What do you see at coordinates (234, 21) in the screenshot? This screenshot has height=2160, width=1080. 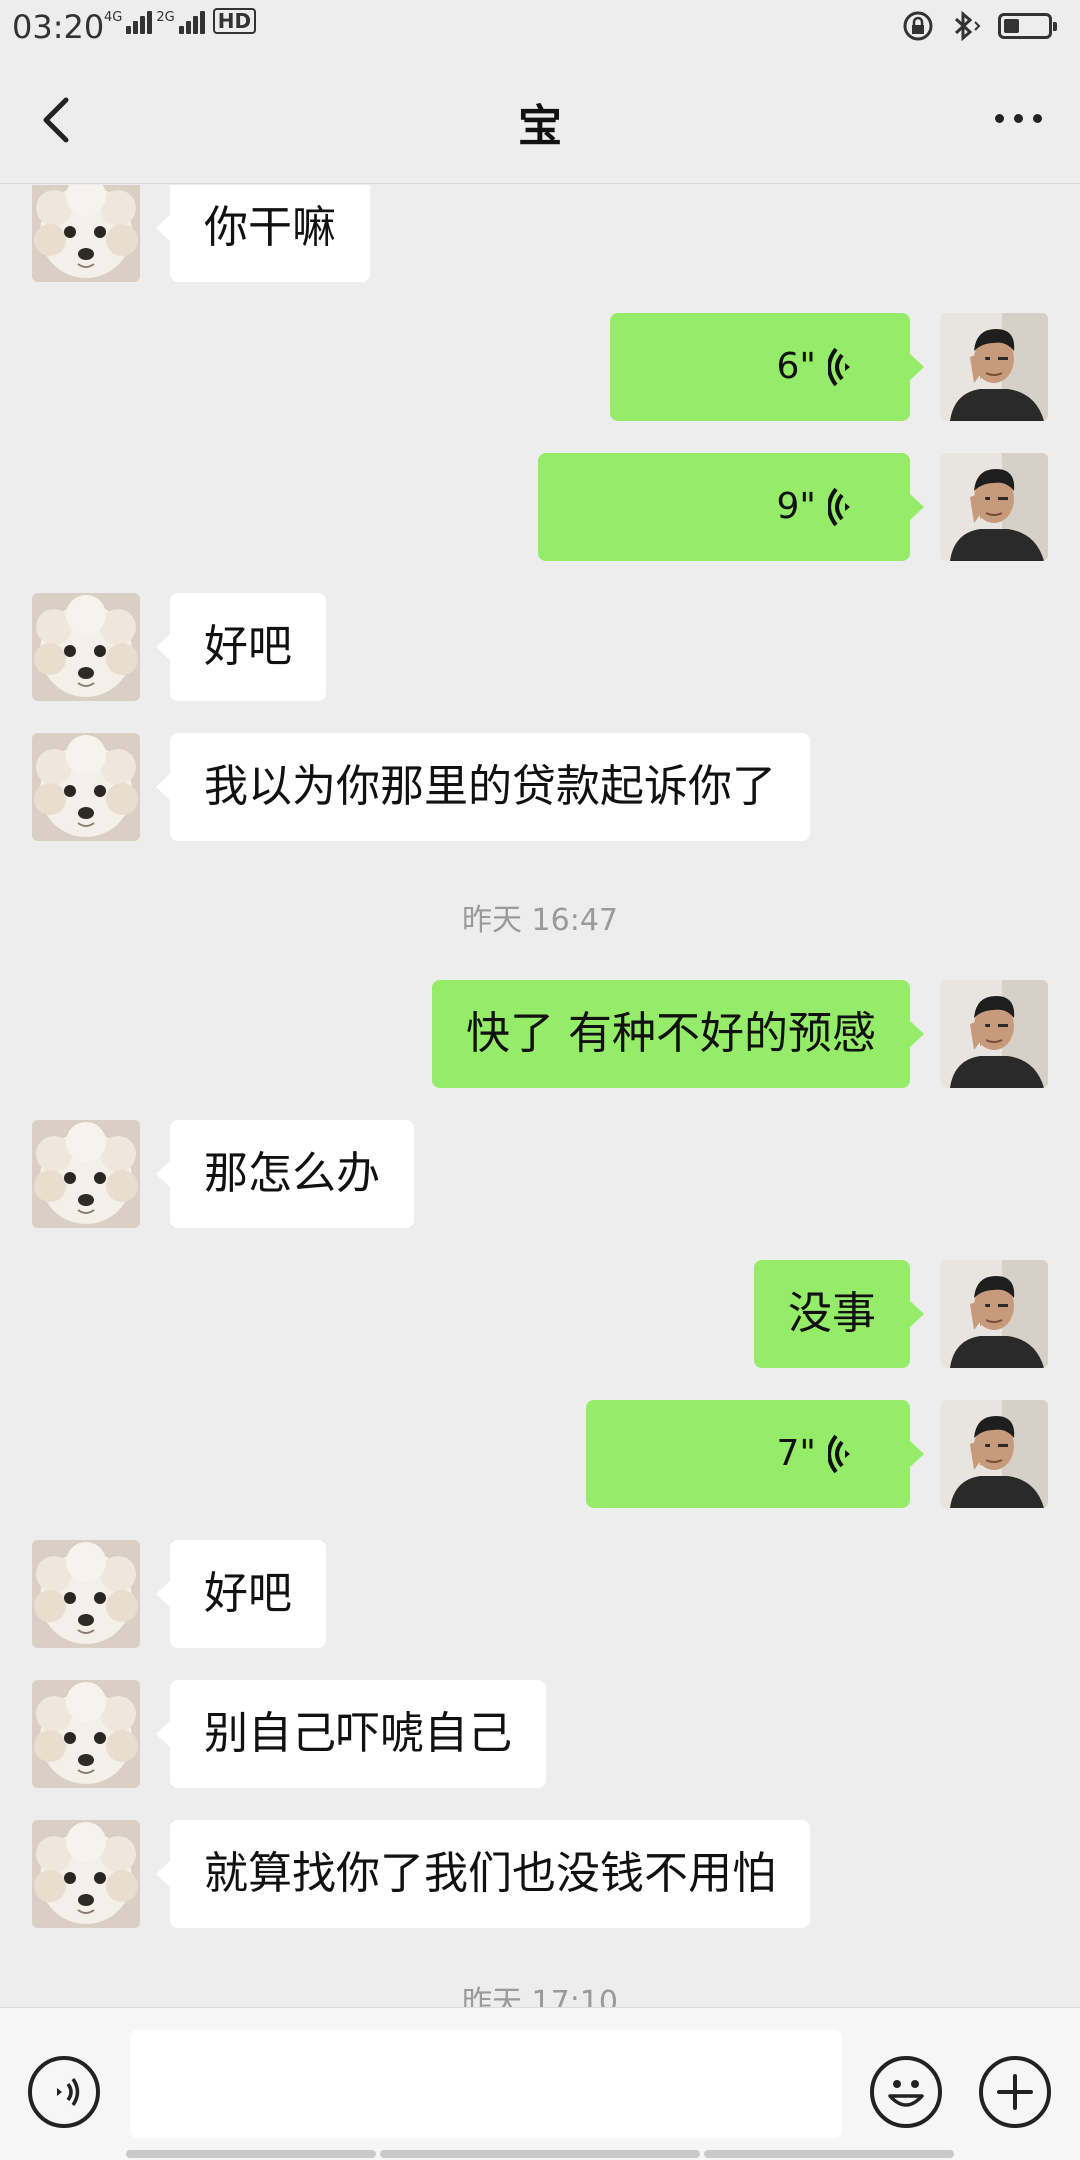 I see `hd-badge: HD` at bounding box center [234, 21].